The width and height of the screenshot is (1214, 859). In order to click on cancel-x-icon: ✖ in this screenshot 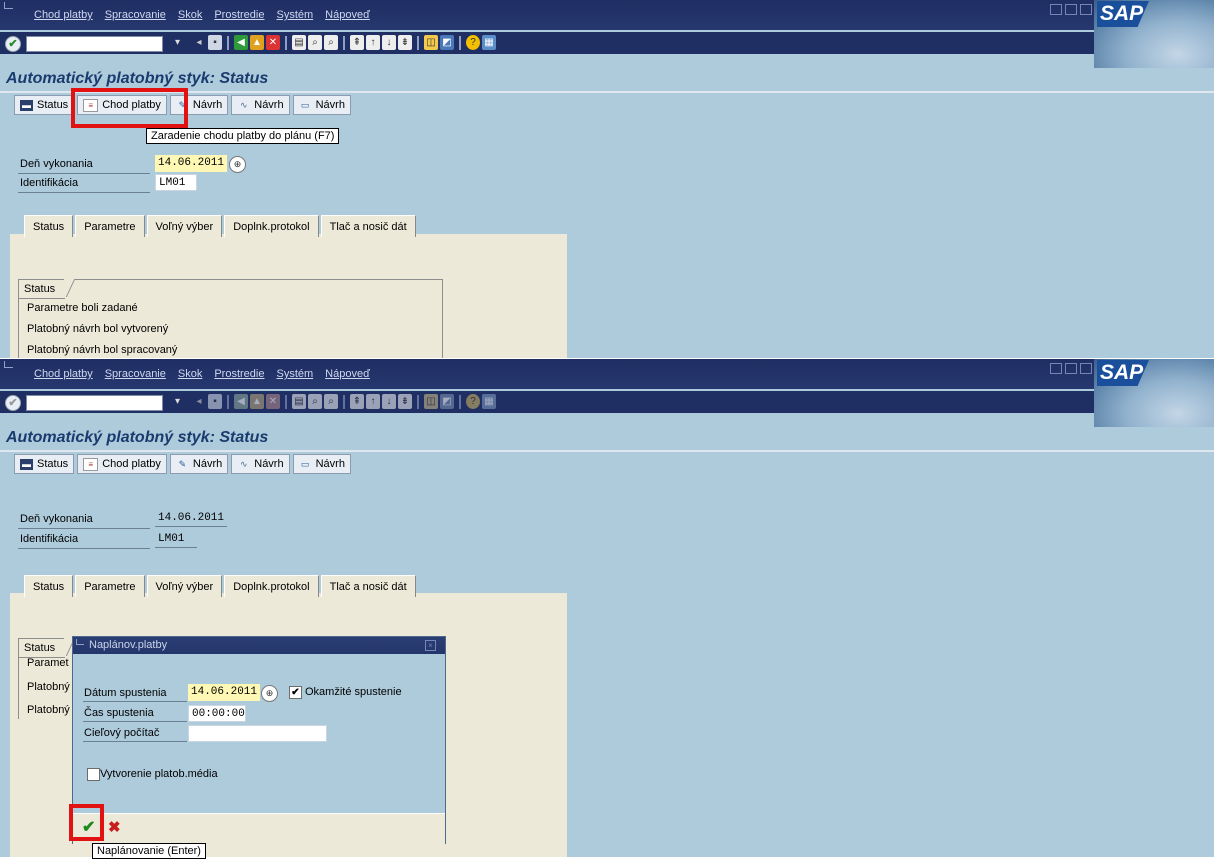, I will do `click(114, 828)`.